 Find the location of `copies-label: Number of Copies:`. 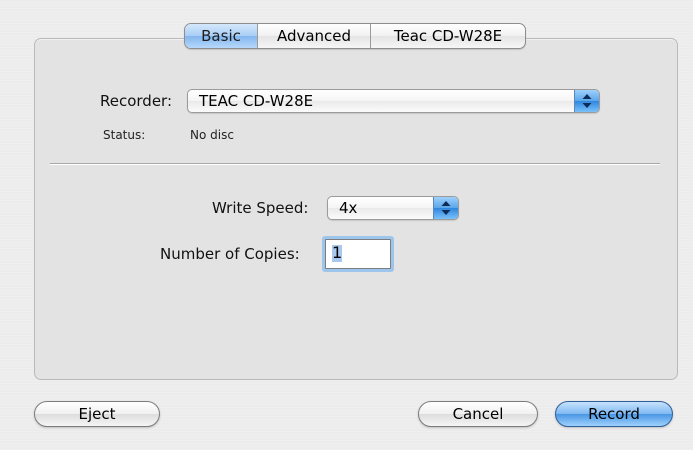

copies-label: Number of Copies: is located at coordinates (230, 254).